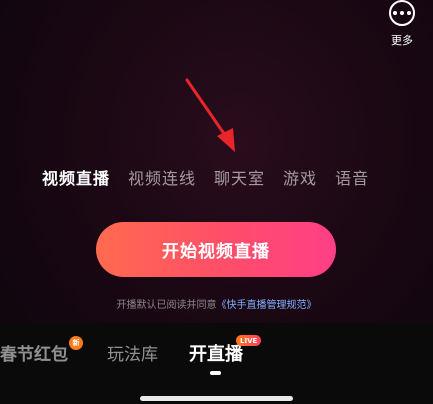  What do you see at coordinates (210, 115) in the screenshot?
I see `annotation-arrow-icon` at bounding box center [210, 115].